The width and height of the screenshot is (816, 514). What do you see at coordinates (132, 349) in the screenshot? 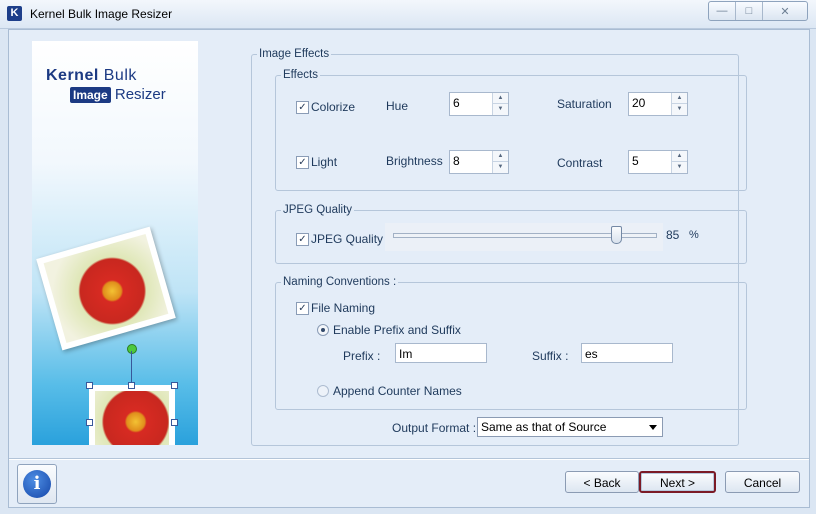
I see `rotate-handle-icon` at bounding box center [132, 349].